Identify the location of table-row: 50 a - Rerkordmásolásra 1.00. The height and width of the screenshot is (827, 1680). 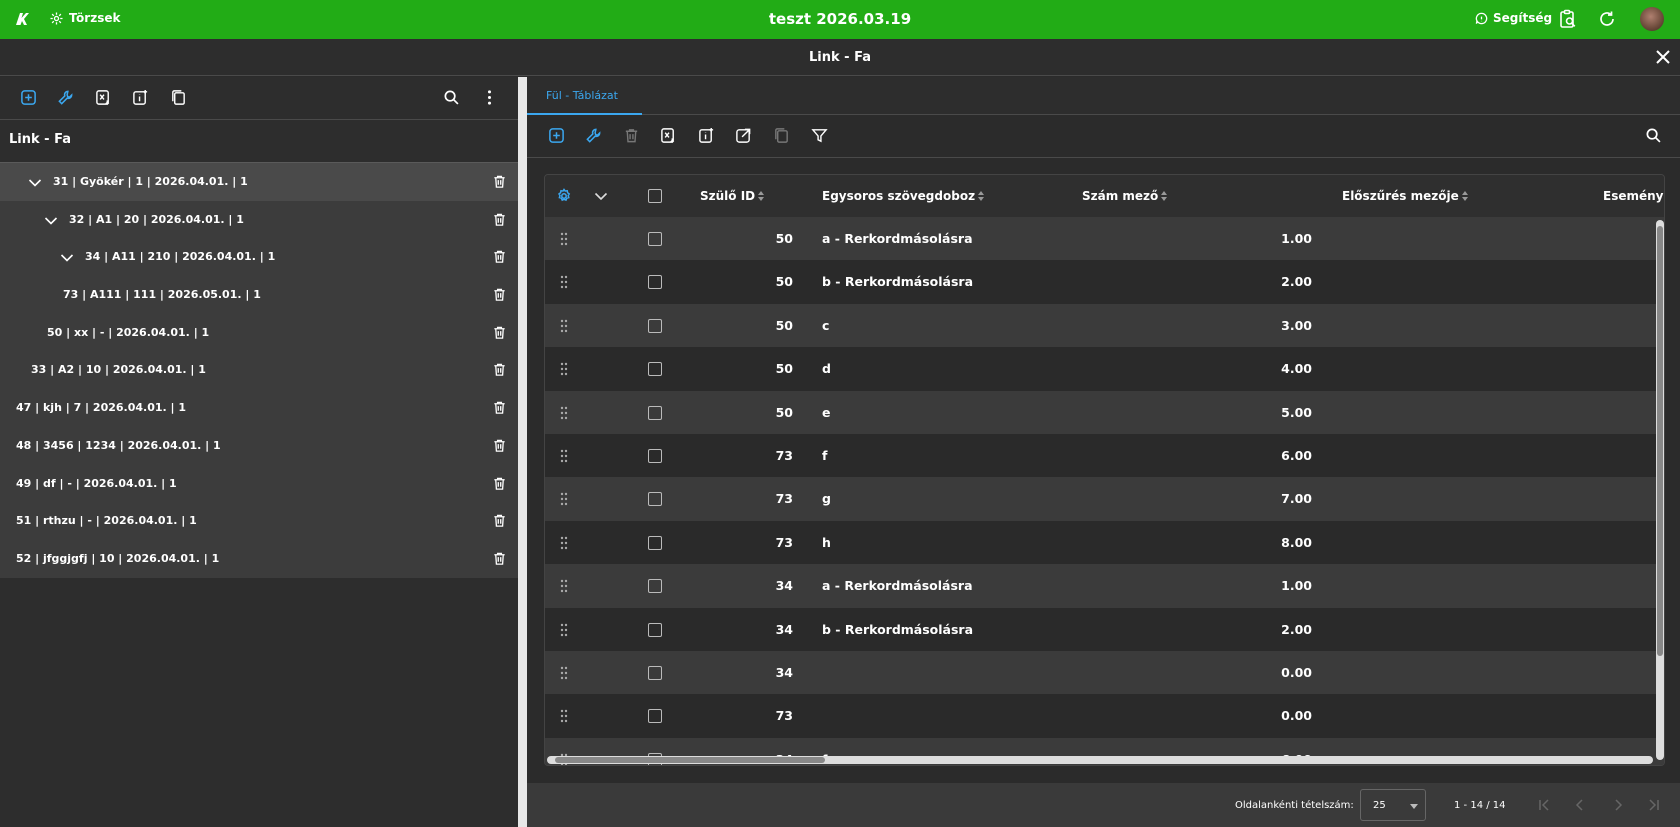
(1104, 239).